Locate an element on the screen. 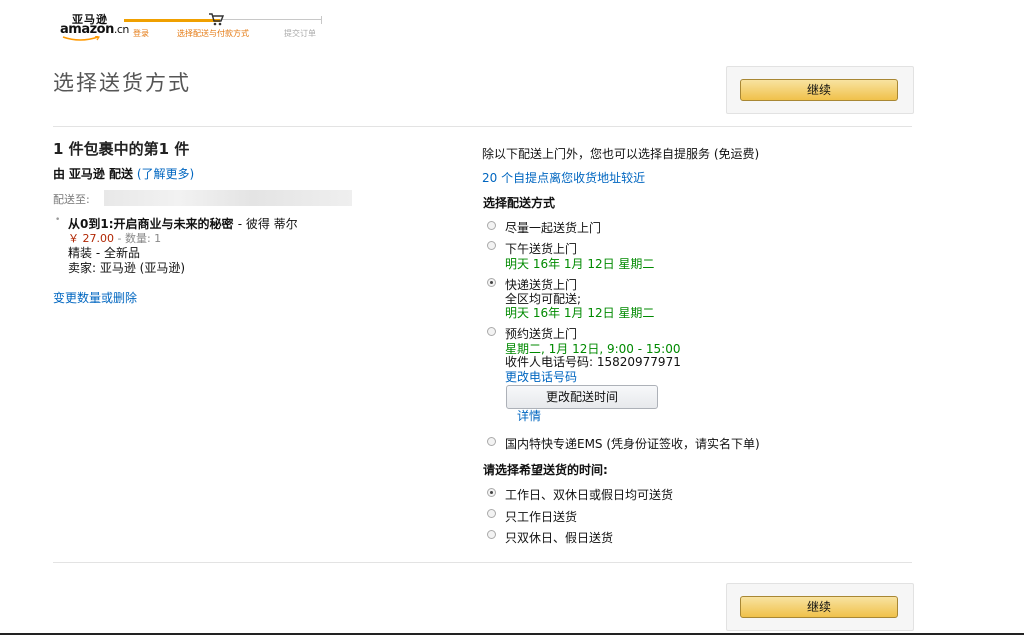 The height and width of the screenshot is (635, 1024). radio-scheduled is located at coordinates (491, 331).